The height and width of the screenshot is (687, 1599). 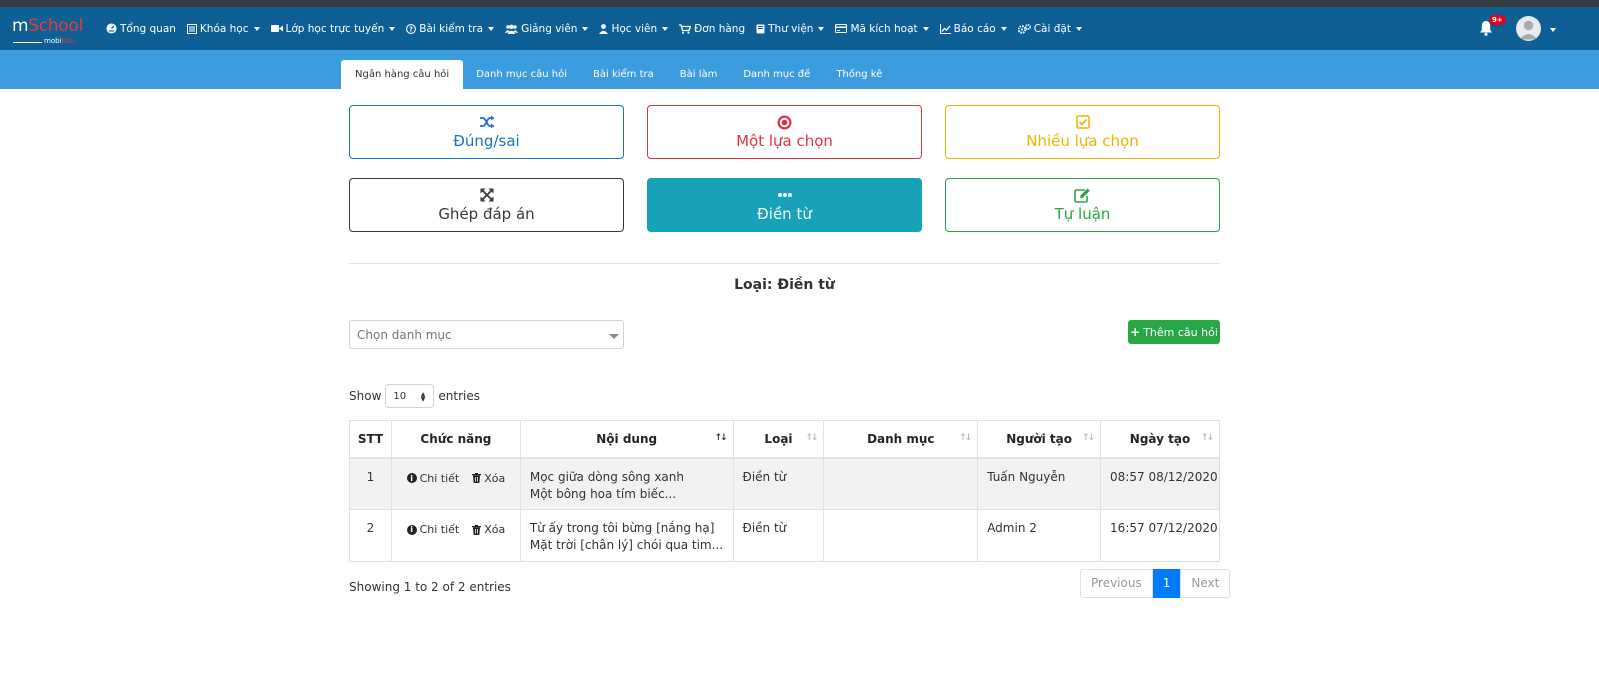 I want to click on notification-badge: 9+, so click(x=1497, y=20).